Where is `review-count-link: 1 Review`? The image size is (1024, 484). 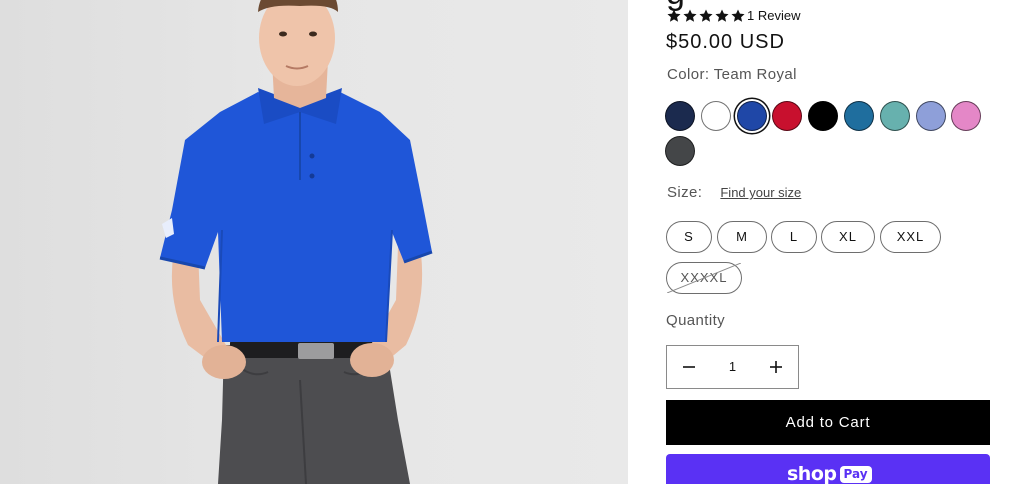
review-count-link: 1 Review is located at coordinates (773, 16).